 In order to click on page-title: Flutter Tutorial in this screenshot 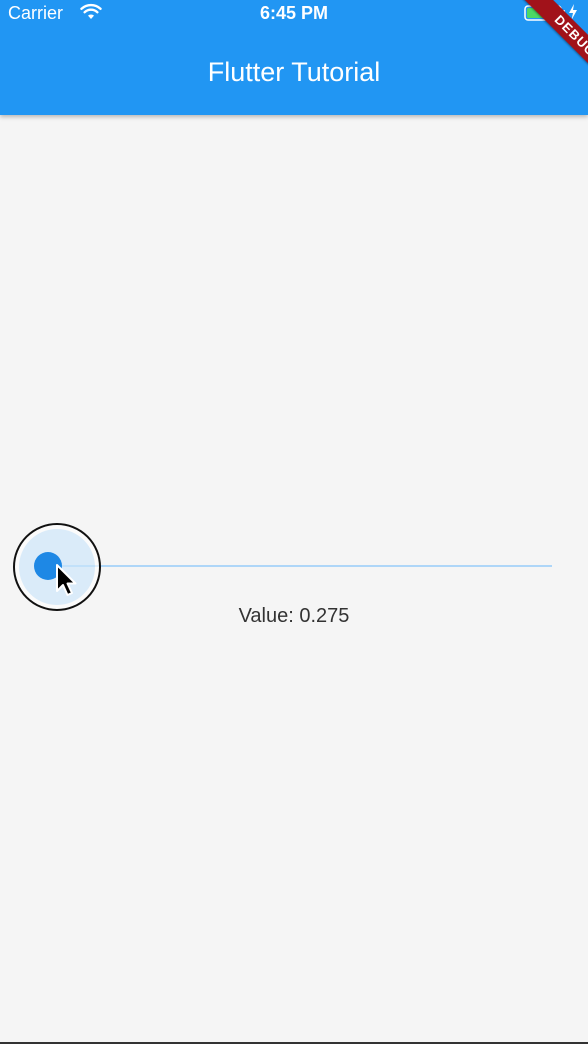, I will do `click(294, 72)`.